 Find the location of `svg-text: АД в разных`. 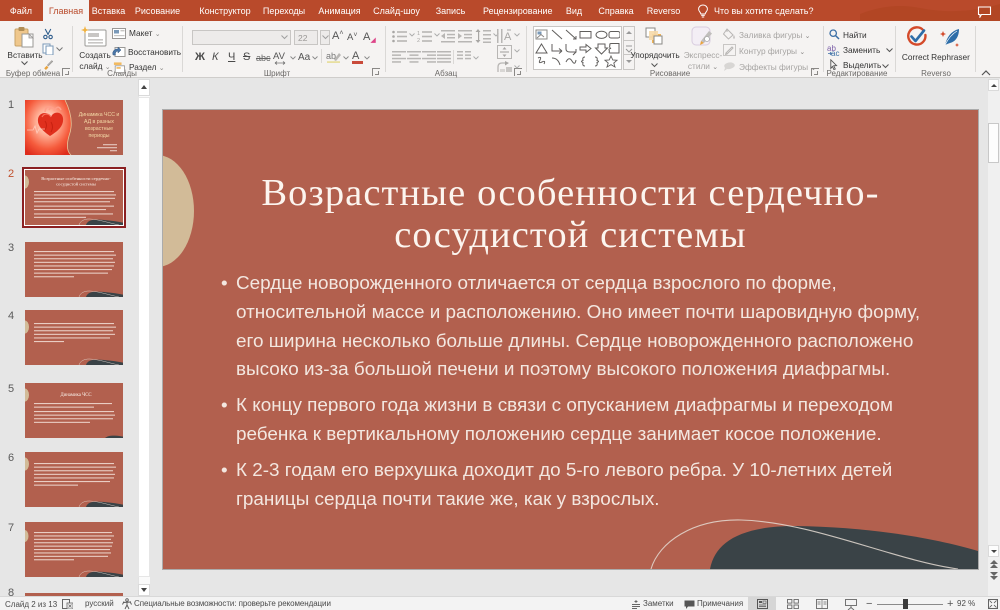

svg-text: АД в разных is located at coordinates (99, 122).